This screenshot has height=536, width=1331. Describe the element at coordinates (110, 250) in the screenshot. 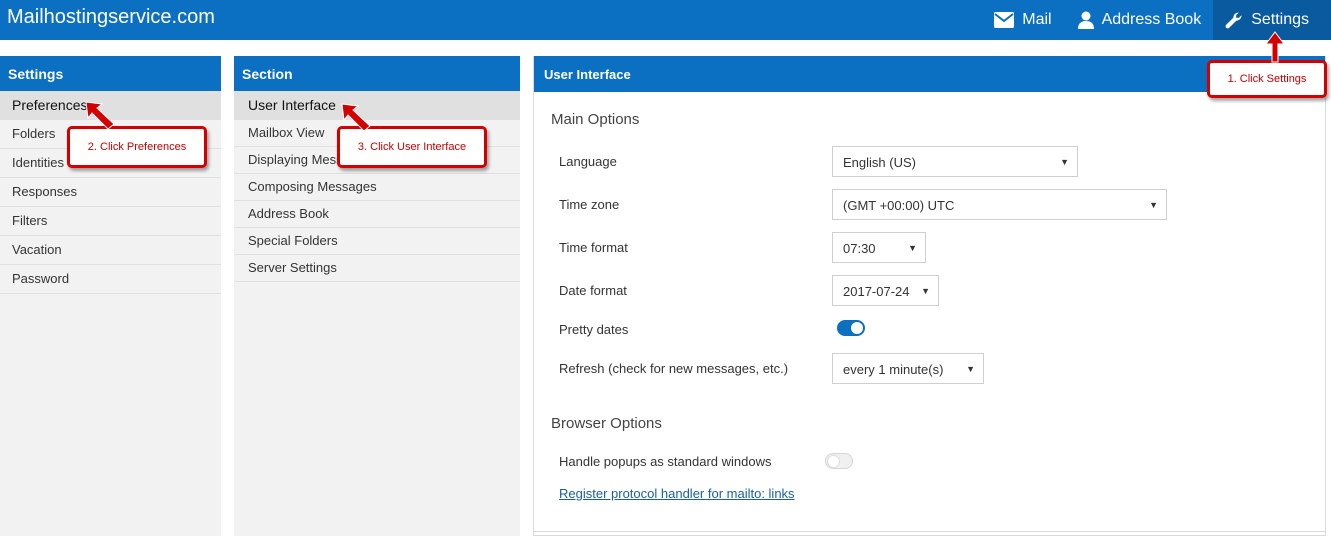

I see `settings-item-vacation: Vacation` at that location.